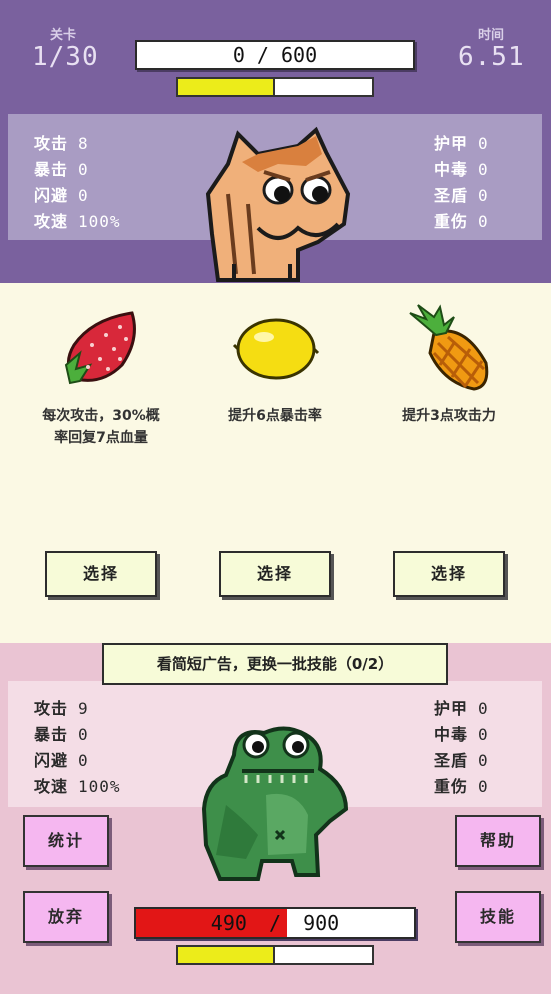  What do you see at coordinates (66, 917) in the screenshot?
I see `give-up-button: 放弃` at bounding box center [66, 917].